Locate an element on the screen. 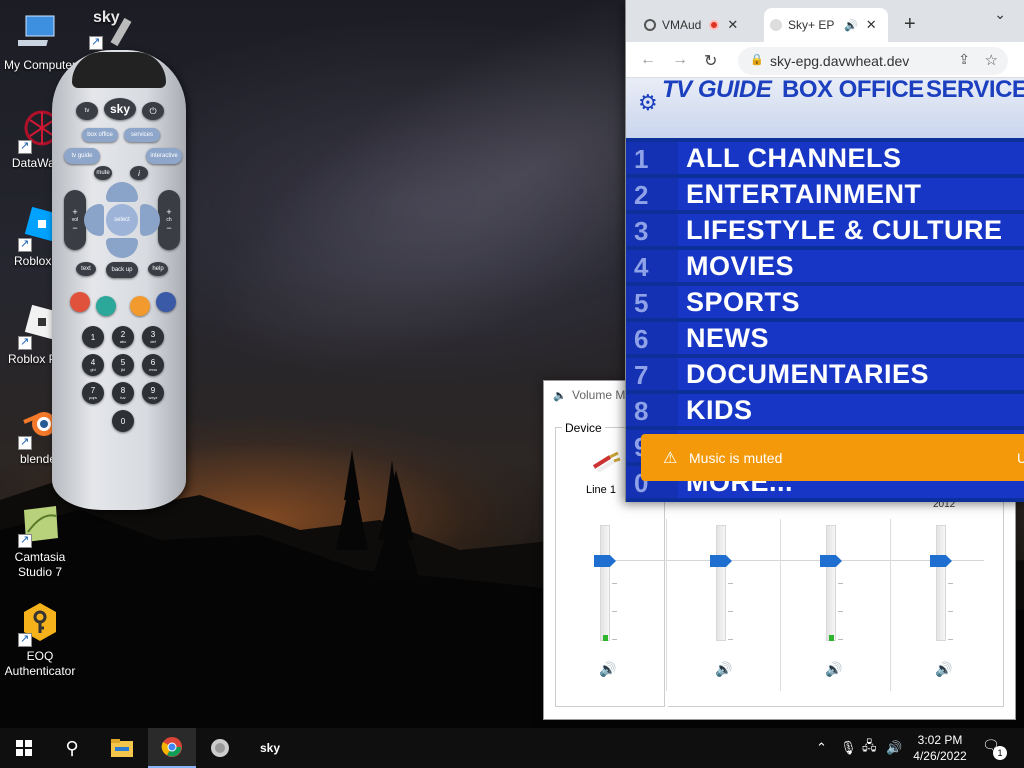 Image resolution: width=1024 pixels, height=768 pixels. volume-mixer-taskbar-icon is located at coordinates (220, 748).